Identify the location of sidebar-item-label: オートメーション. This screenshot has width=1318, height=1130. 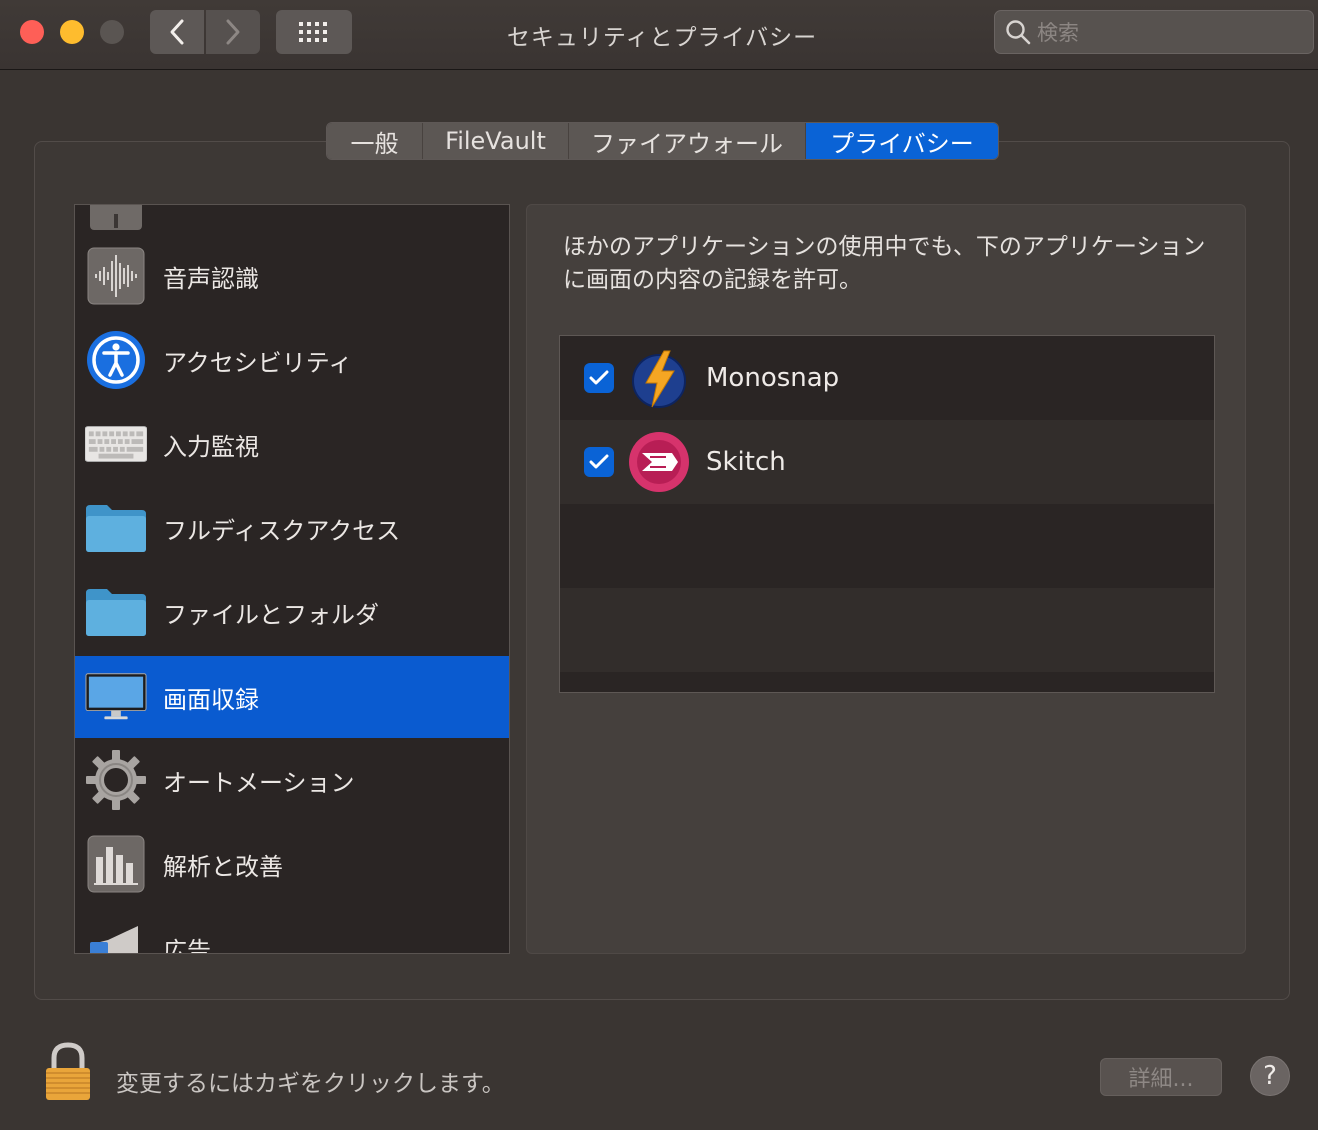
(259, 782).